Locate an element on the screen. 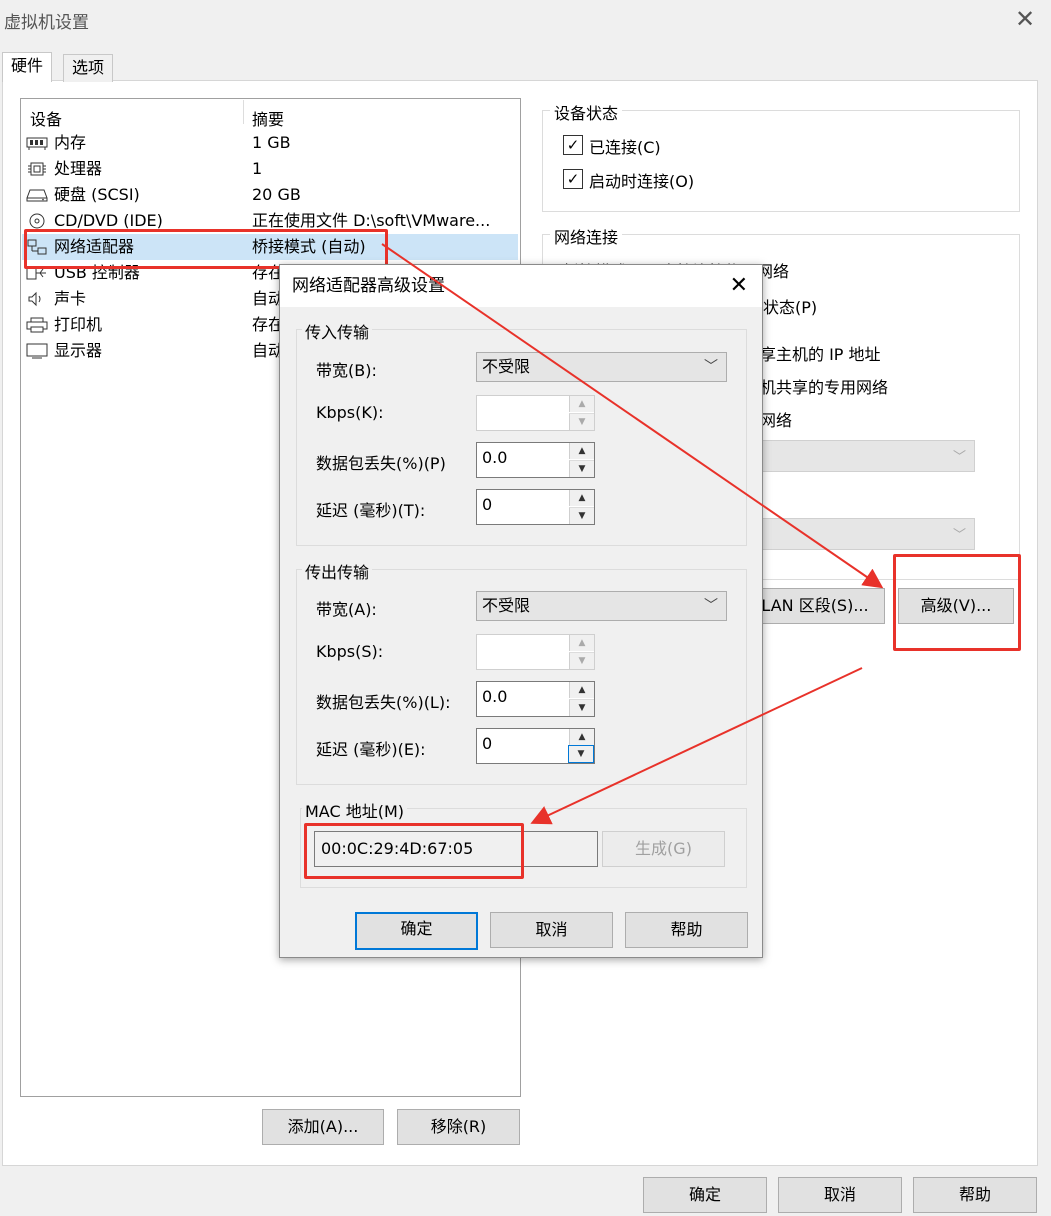 This screenshot has width=1051, height=1216. arrow-to-mac is located at coordinates (696, 746).